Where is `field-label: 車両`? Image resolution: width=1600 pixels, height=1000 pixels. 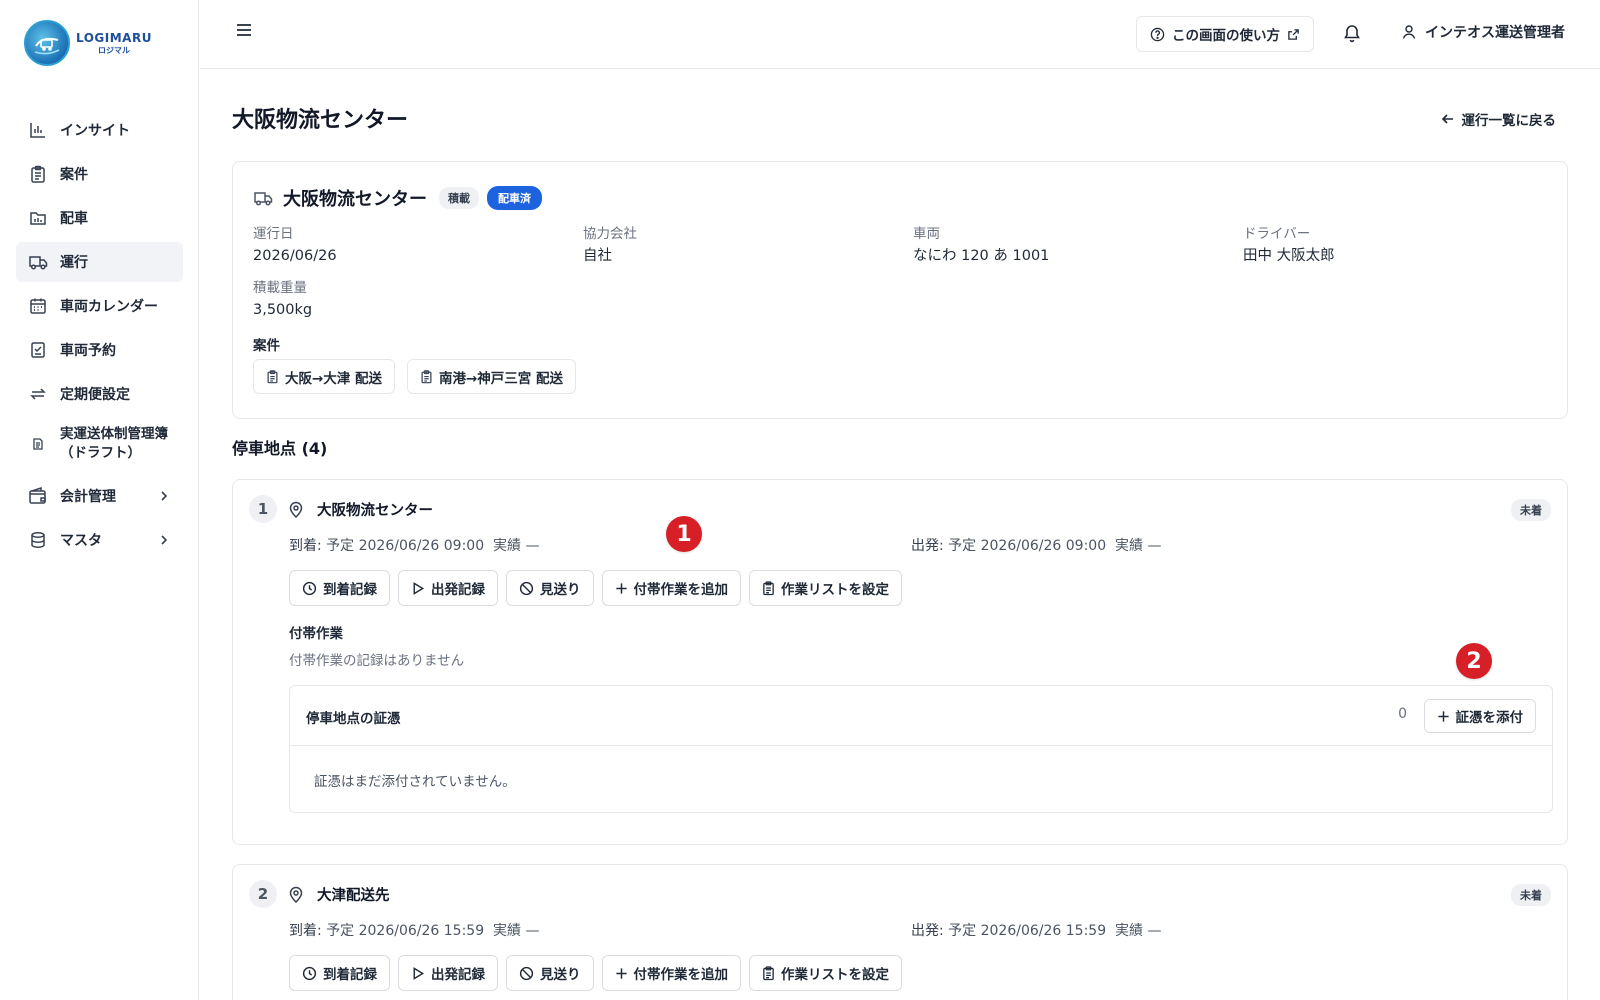
field-label: 車両 is located at coordinates (926, 234).